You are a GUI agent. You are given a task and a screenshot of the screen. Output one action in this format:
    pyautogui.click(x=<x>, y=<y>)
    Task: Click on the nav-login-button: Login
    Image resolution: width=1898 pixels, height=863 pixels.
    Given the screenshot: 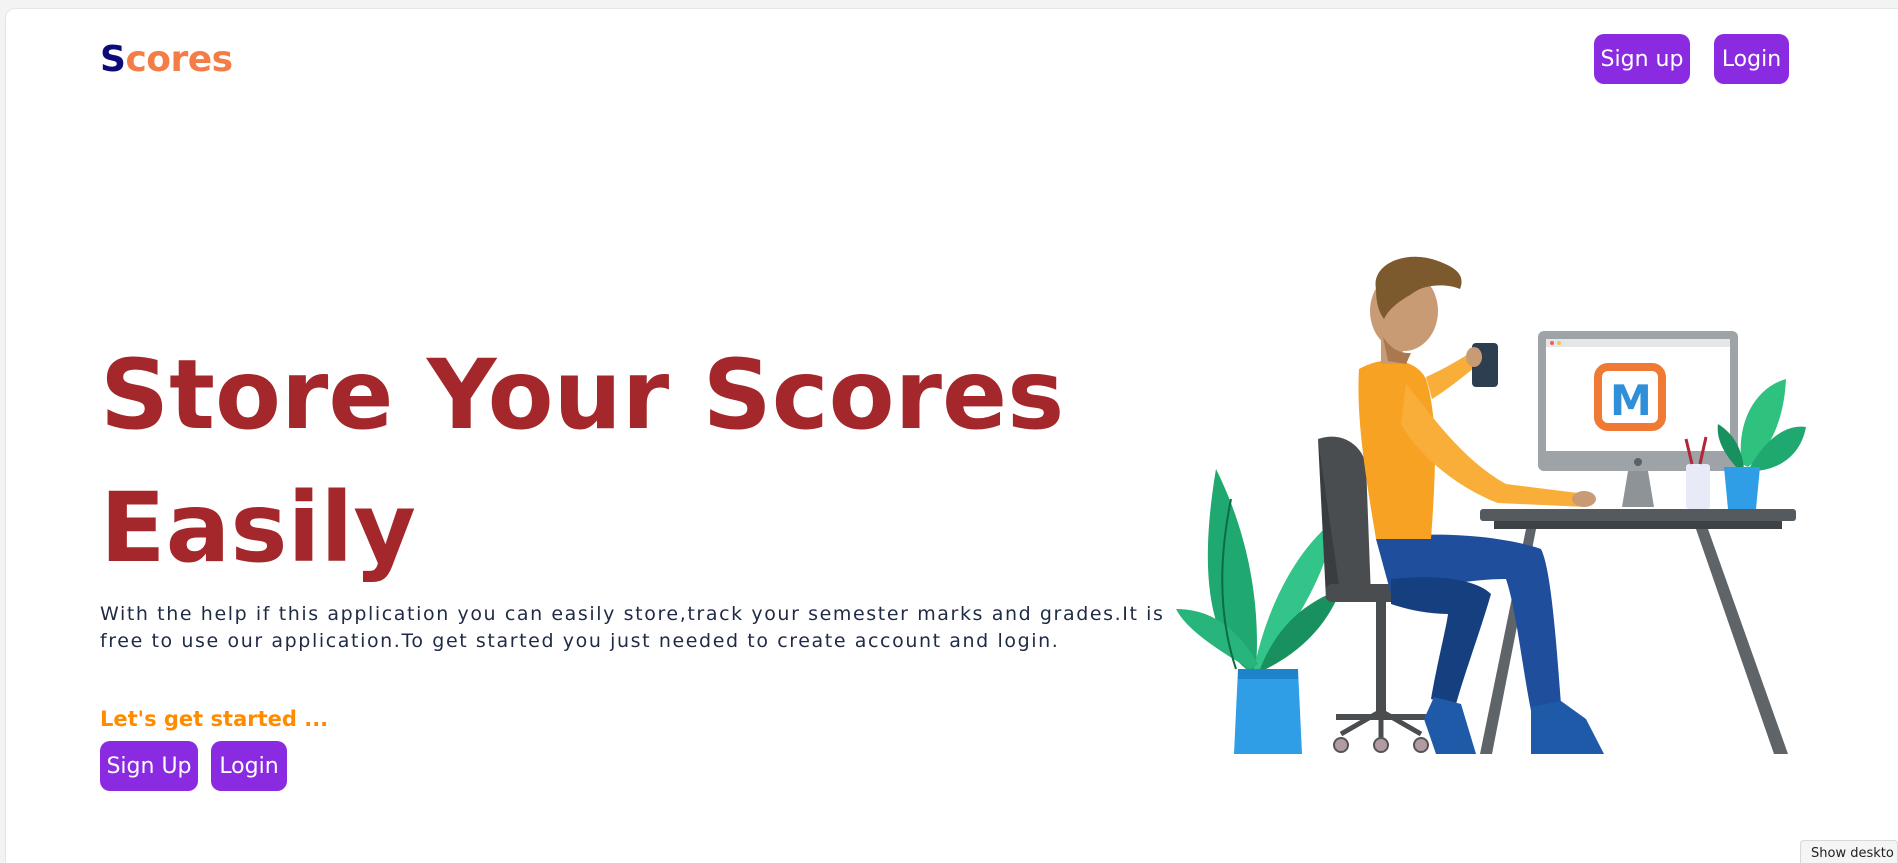 What is the action you would take?
    pyautogui.click(x=1751, y=59)
    